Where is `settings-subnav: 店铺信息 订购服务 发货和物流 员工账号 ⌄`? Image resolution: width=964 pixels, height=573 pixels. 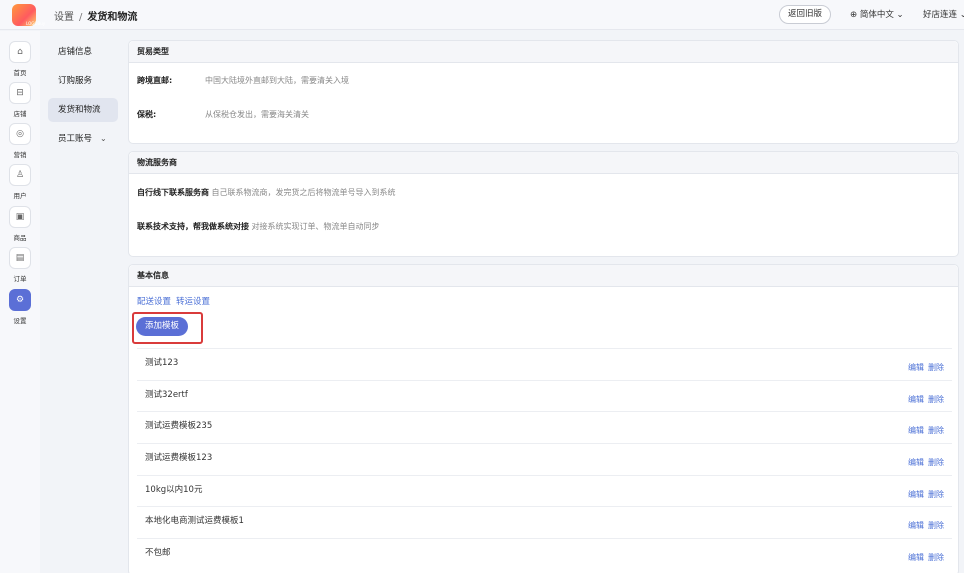
settings-subnav: 店铺信息 订购服务 发货和物流 员工账号 ⌄ is located at coordinates (83, 98).